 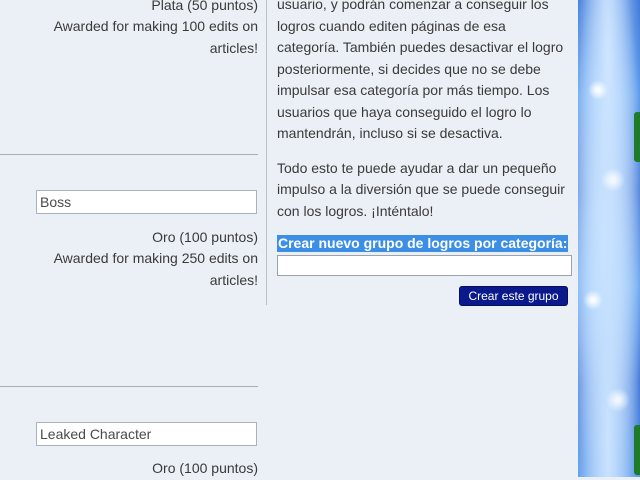 I want to click on create-group-button: Crear este grupo, so click(x=513, y=296).